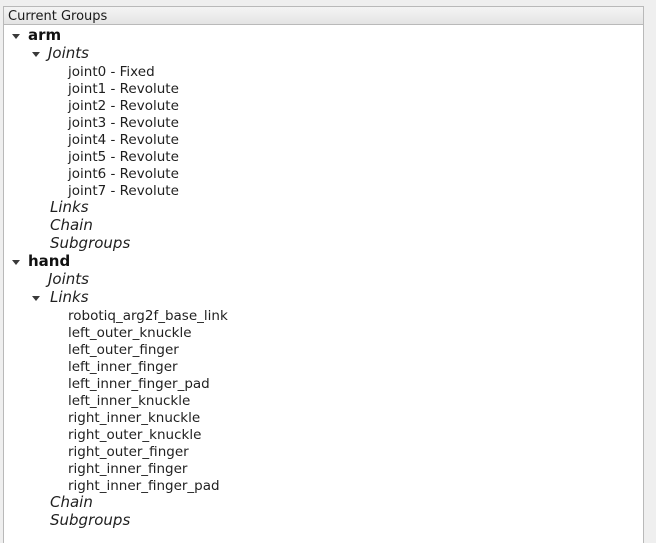 Image resolution: width=656 pixels, height=543 pixels. What do you see at coordinates (127, 469) in the screenshot?
I see `tree-item-link: right_inner_finger` at bounding box center [127, 469].